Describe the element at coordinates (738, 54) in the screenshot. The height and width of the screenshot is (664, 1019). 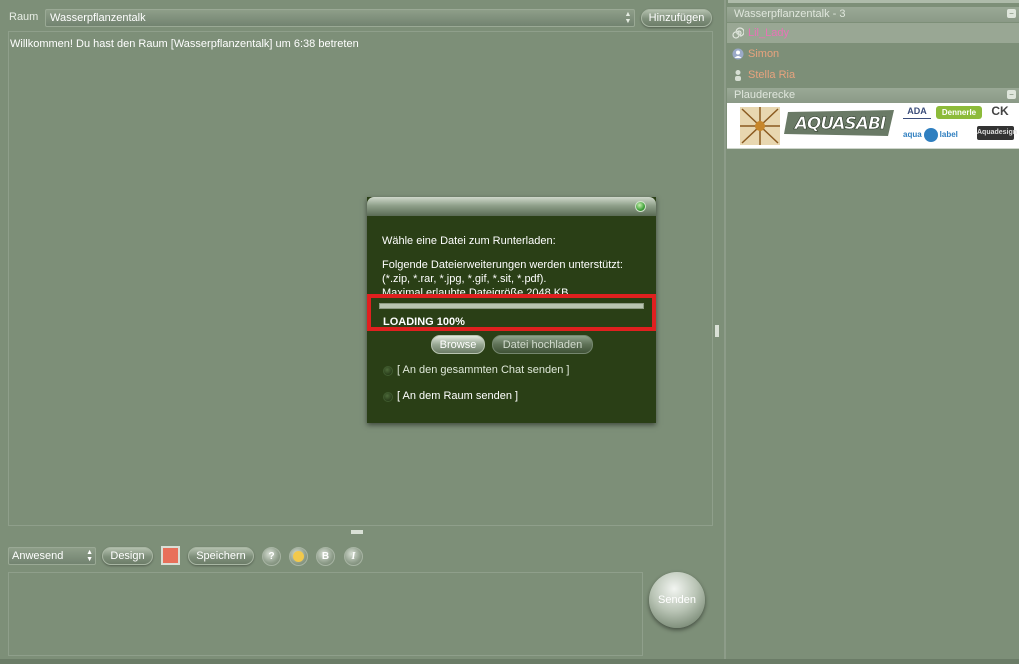
I see `male-user-icon` at that location.